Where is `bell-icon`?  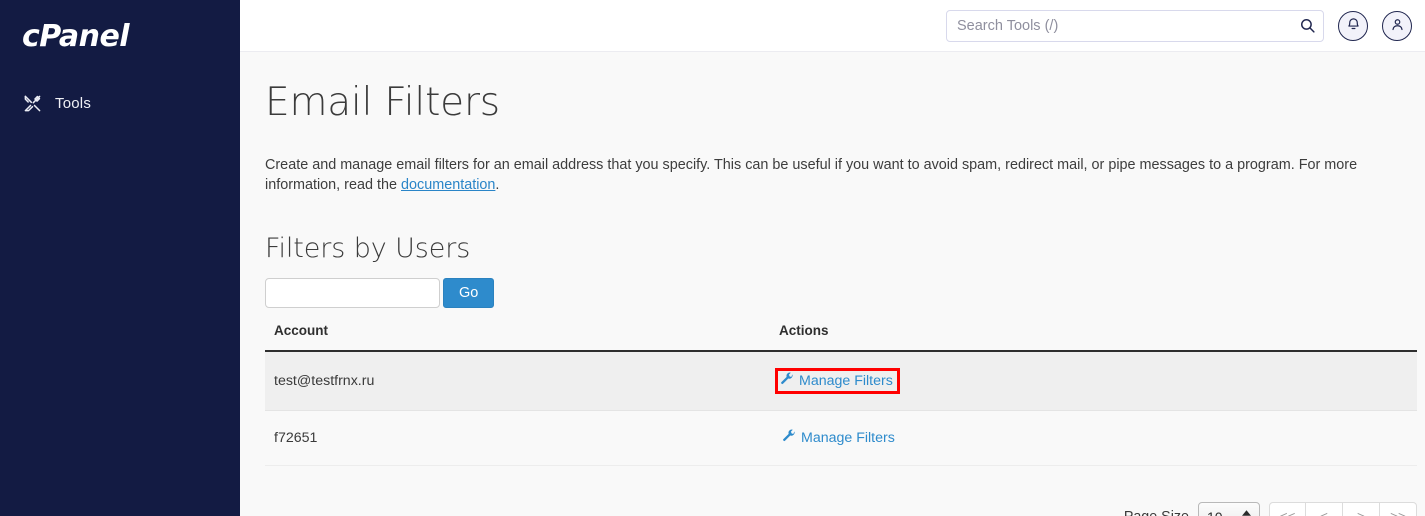 bell-icon is located at coordinates (1353, 26).